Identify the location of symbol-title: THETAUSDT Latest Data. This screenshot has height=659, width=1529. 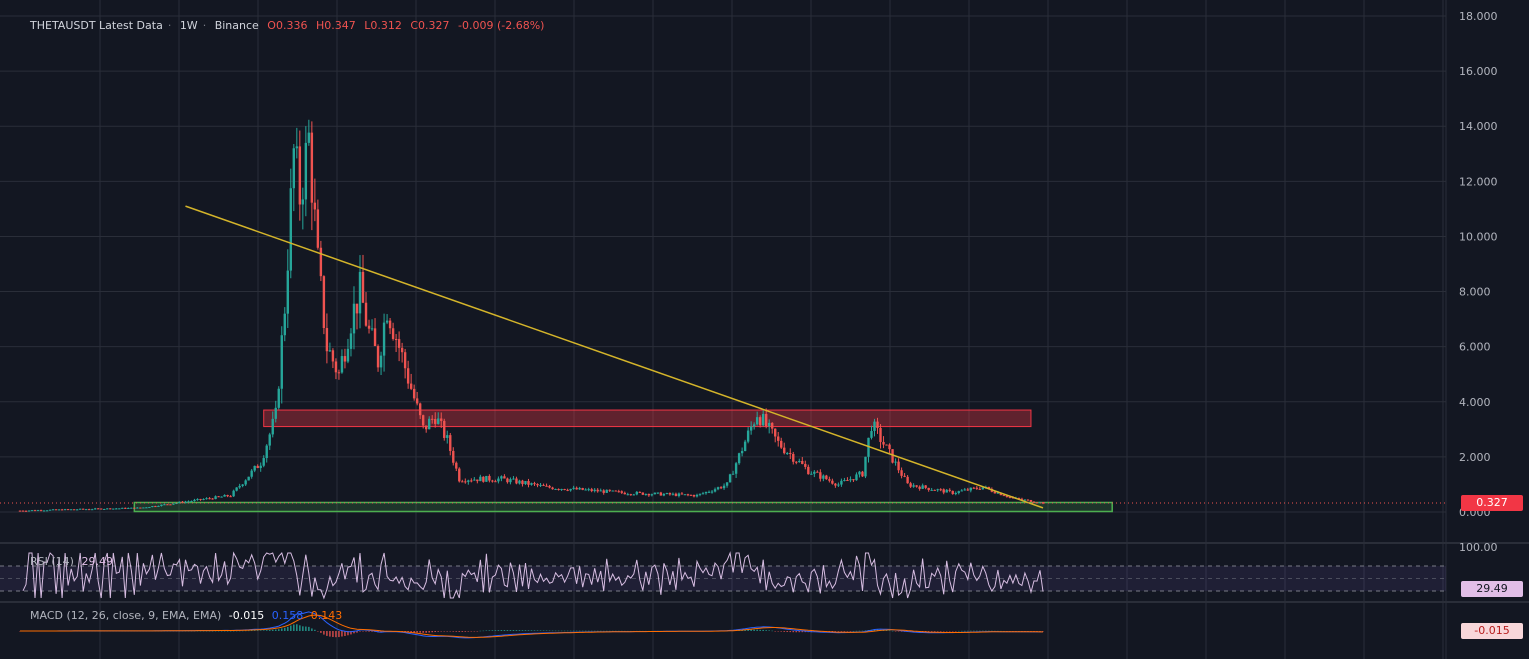
(96, 25).